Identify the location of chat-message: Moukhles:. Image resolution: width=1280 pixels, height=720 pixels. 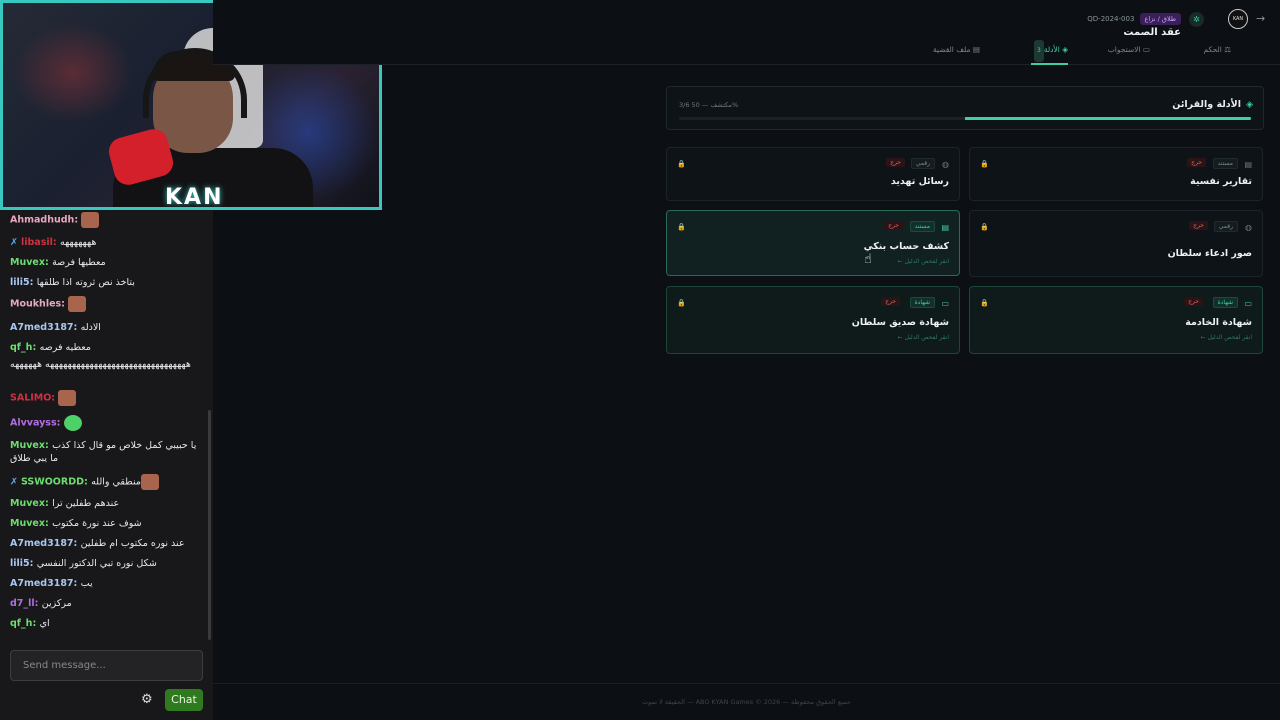
(107, 304).